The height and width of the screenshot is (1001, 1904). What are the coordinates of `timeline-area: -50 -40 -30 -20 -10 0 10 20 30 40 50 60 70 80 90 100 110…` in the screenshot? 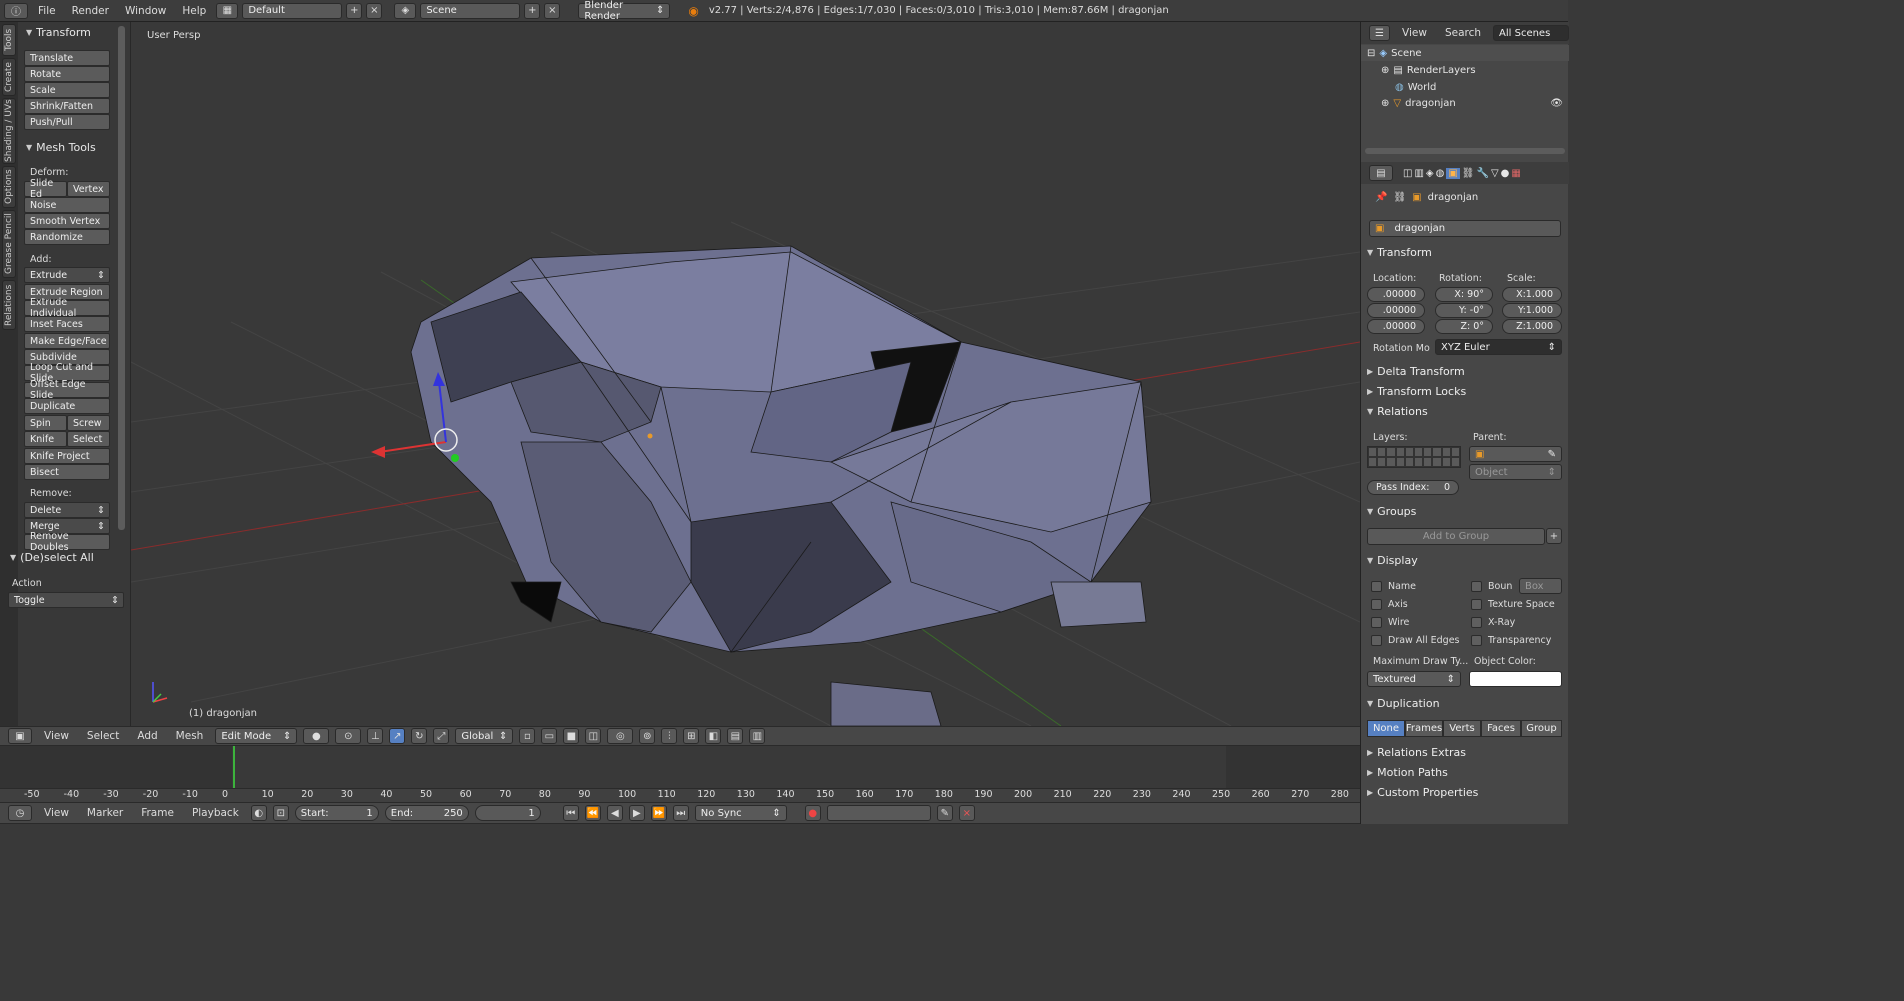 It's located at (680, 774).